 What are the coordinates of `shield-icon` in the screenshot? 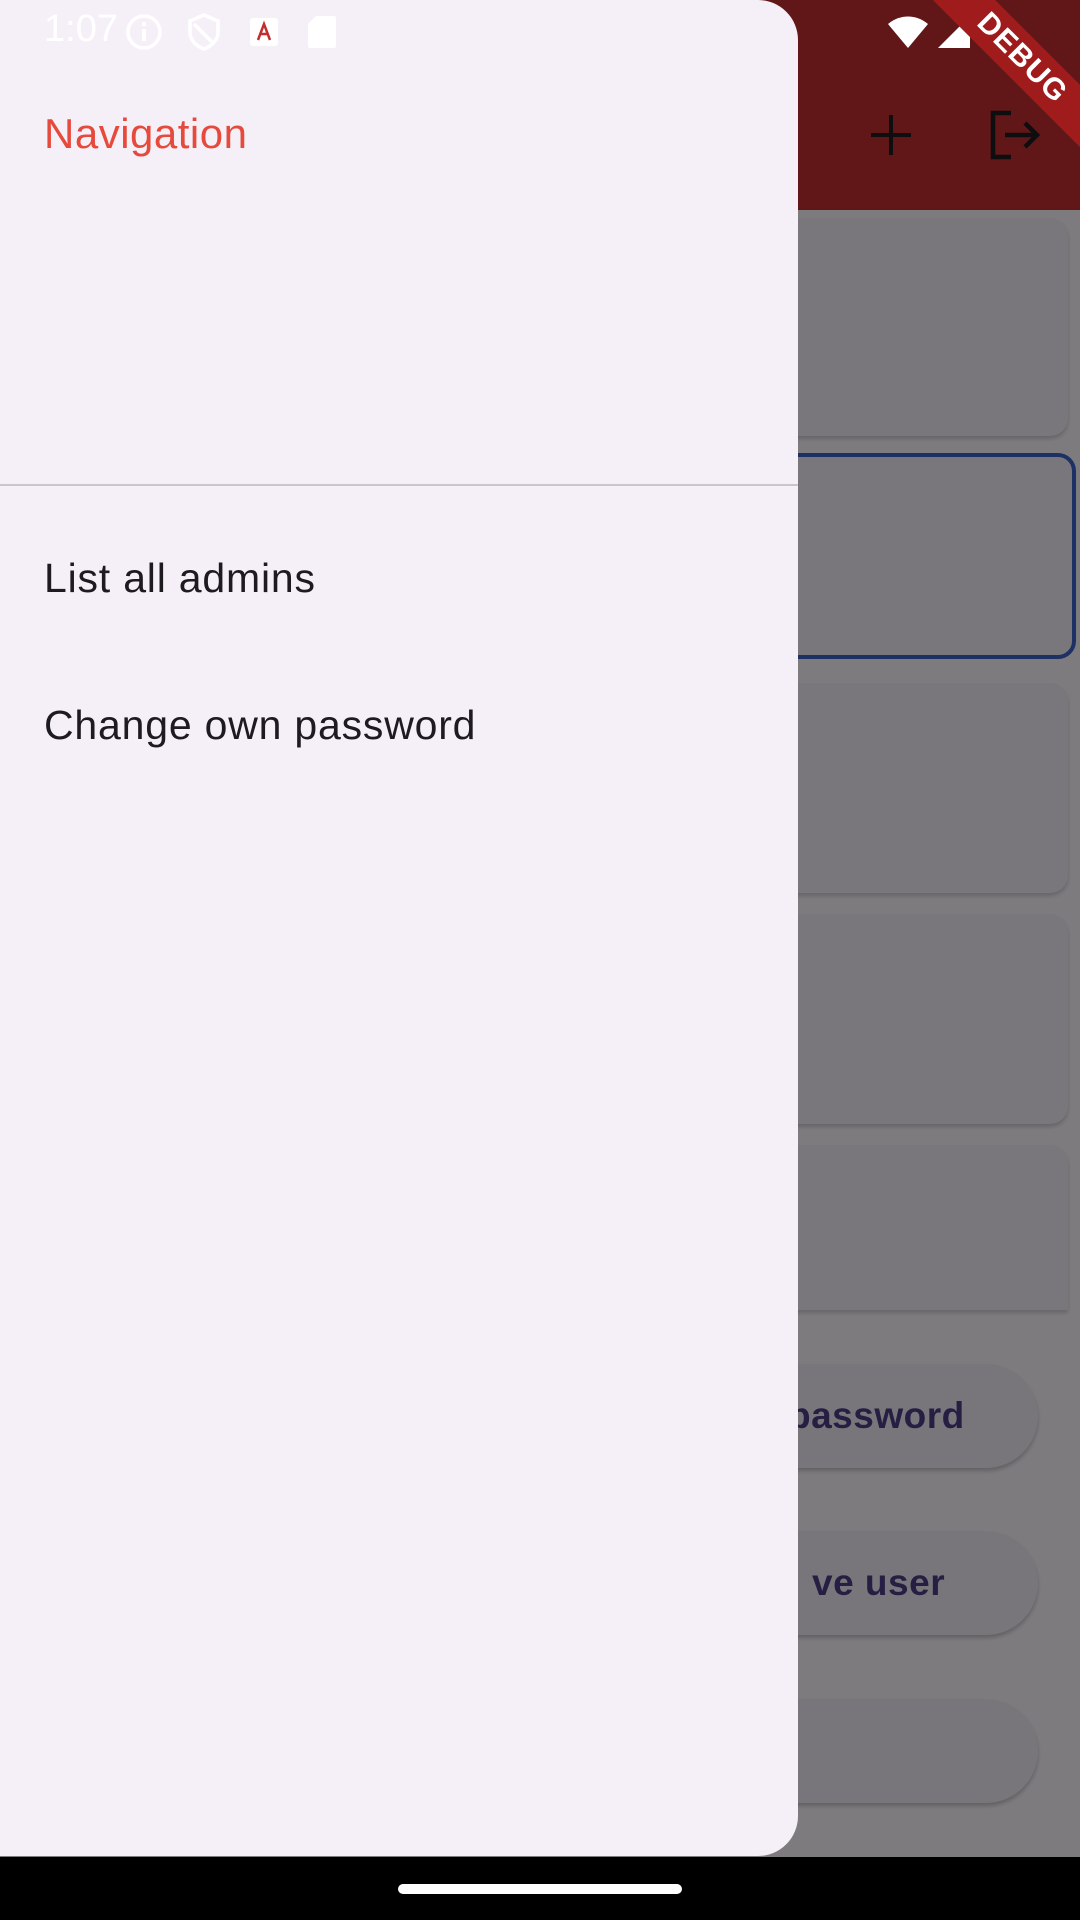 It's located at (204, 32).